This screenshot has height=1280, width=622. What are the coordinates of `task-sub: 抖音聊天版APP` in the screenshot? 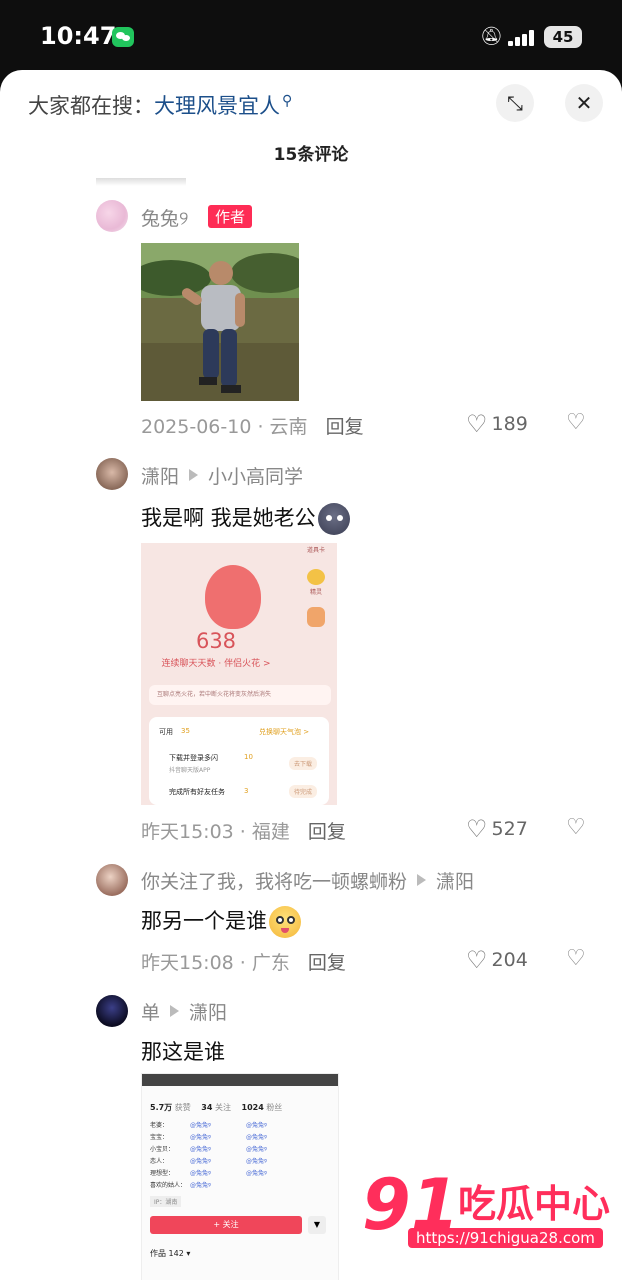 It's located at (190, 770).